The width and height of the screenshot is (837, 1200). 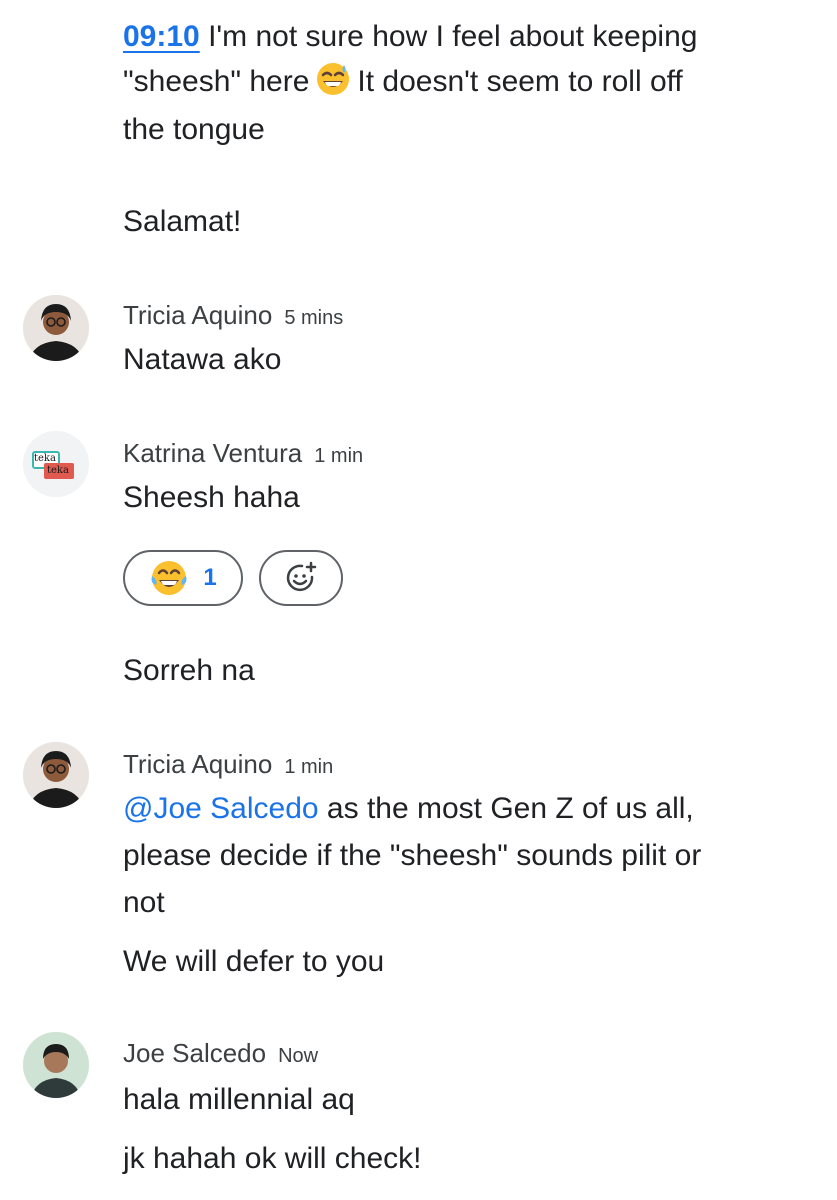 I want to click on message-text: as the most Gen Z of us all,, so click(x=510, y=808).